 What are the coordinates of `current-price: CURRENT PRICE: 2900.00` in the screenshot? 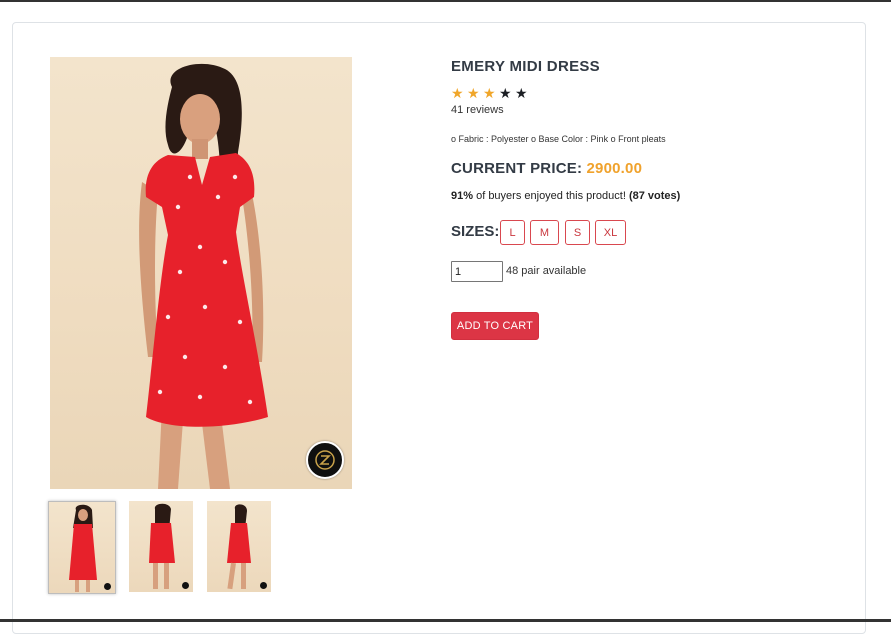 It's located at (546, 168).